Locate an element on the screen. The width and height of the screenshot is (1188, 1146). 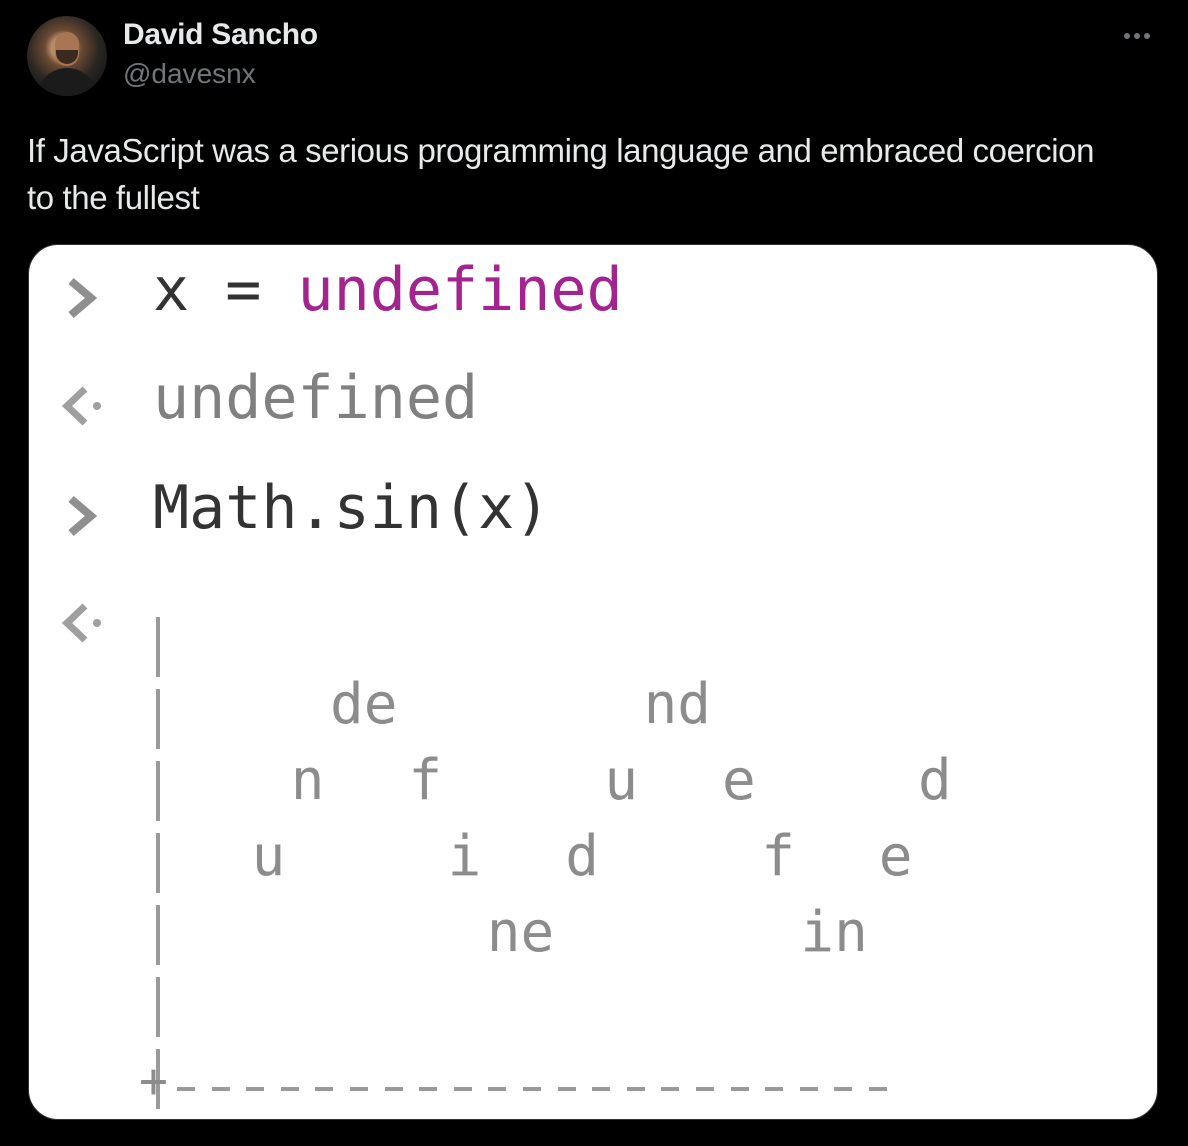
avatar is located at coordinates (67, 56).